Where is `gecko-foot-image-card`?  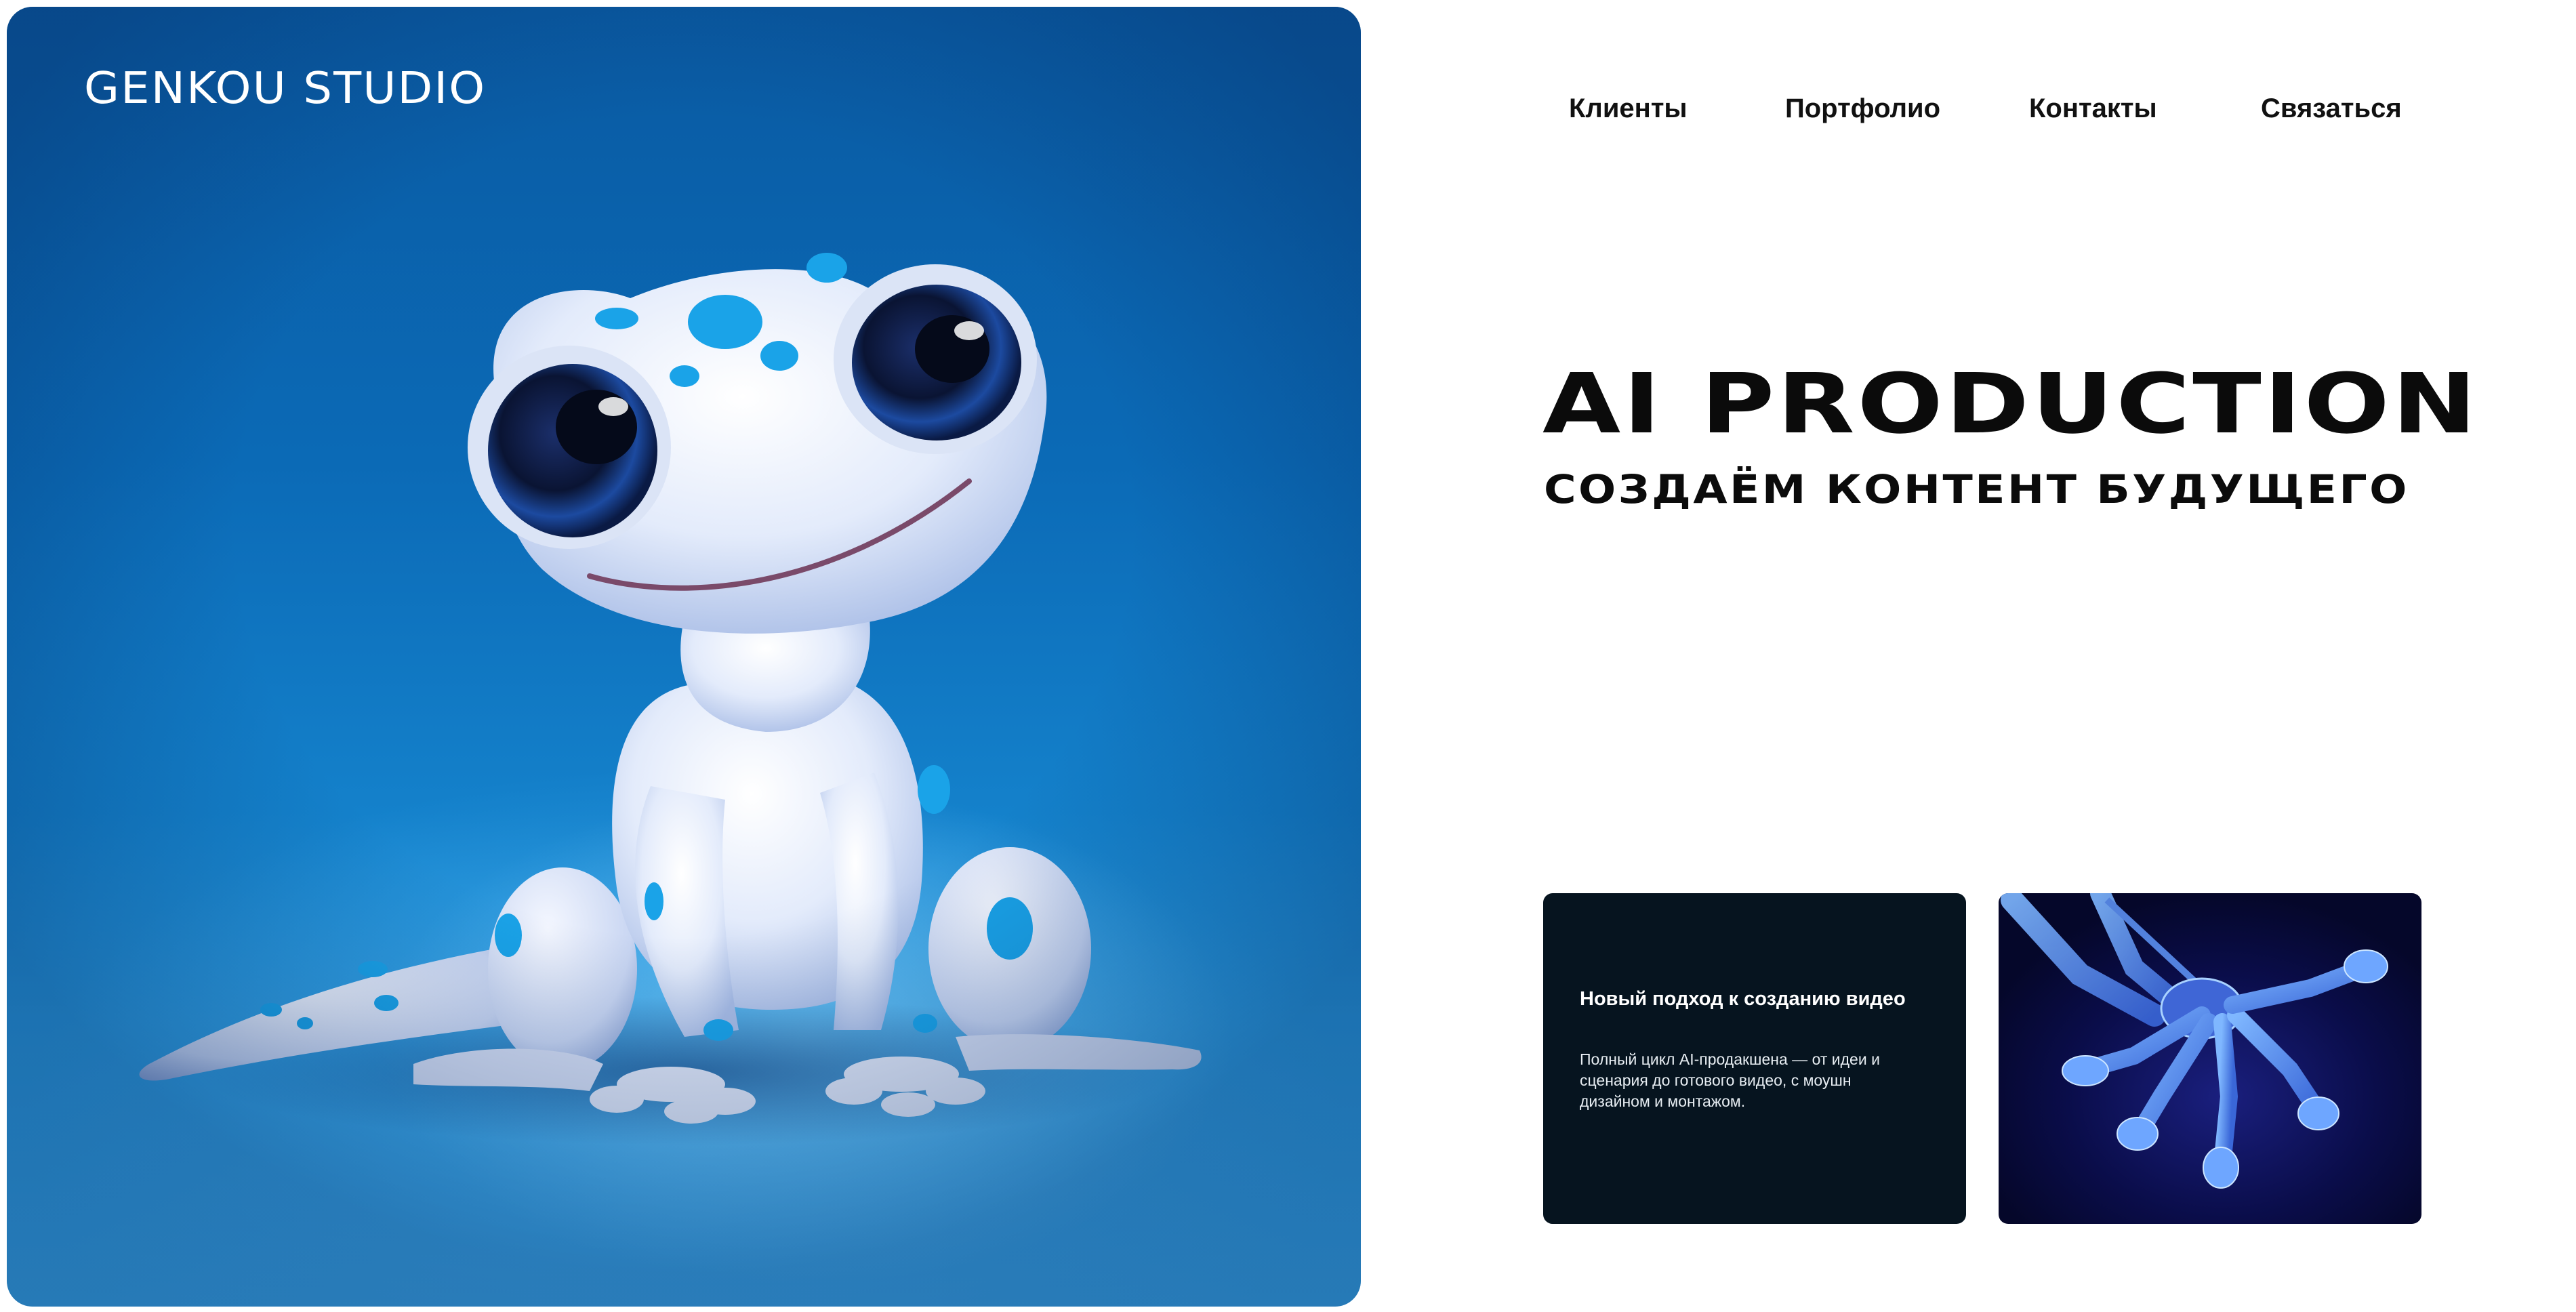
gecko-foot-image-card is located at coordinates (2210, 1058).